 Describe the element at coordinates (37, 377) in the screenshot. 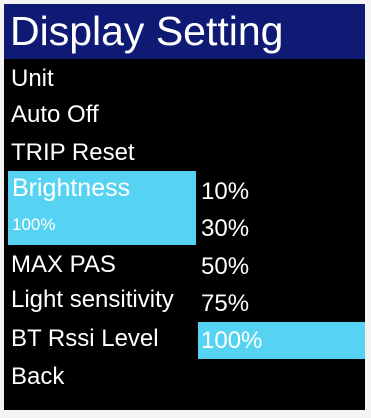

I see `menu-item-back: Back` at that location.